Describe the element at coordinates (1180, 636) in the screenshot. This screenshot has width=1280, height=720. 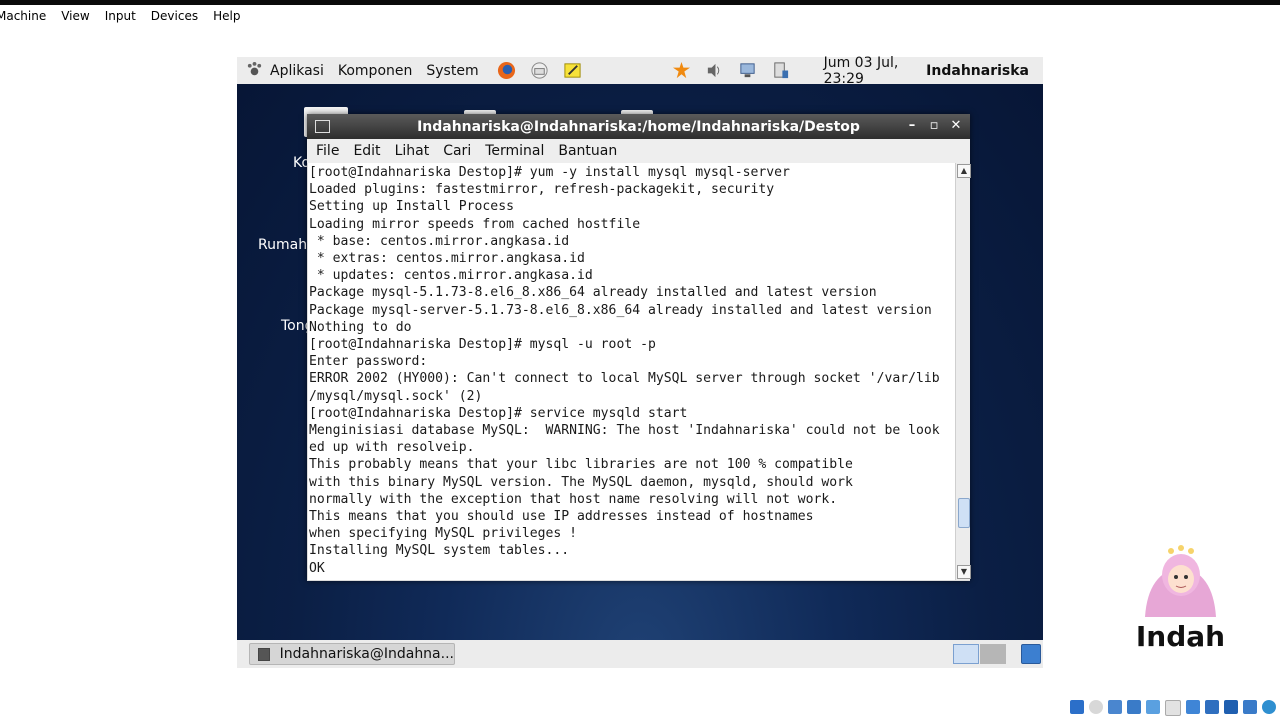
I see `watermark-text: Indah` at that location.